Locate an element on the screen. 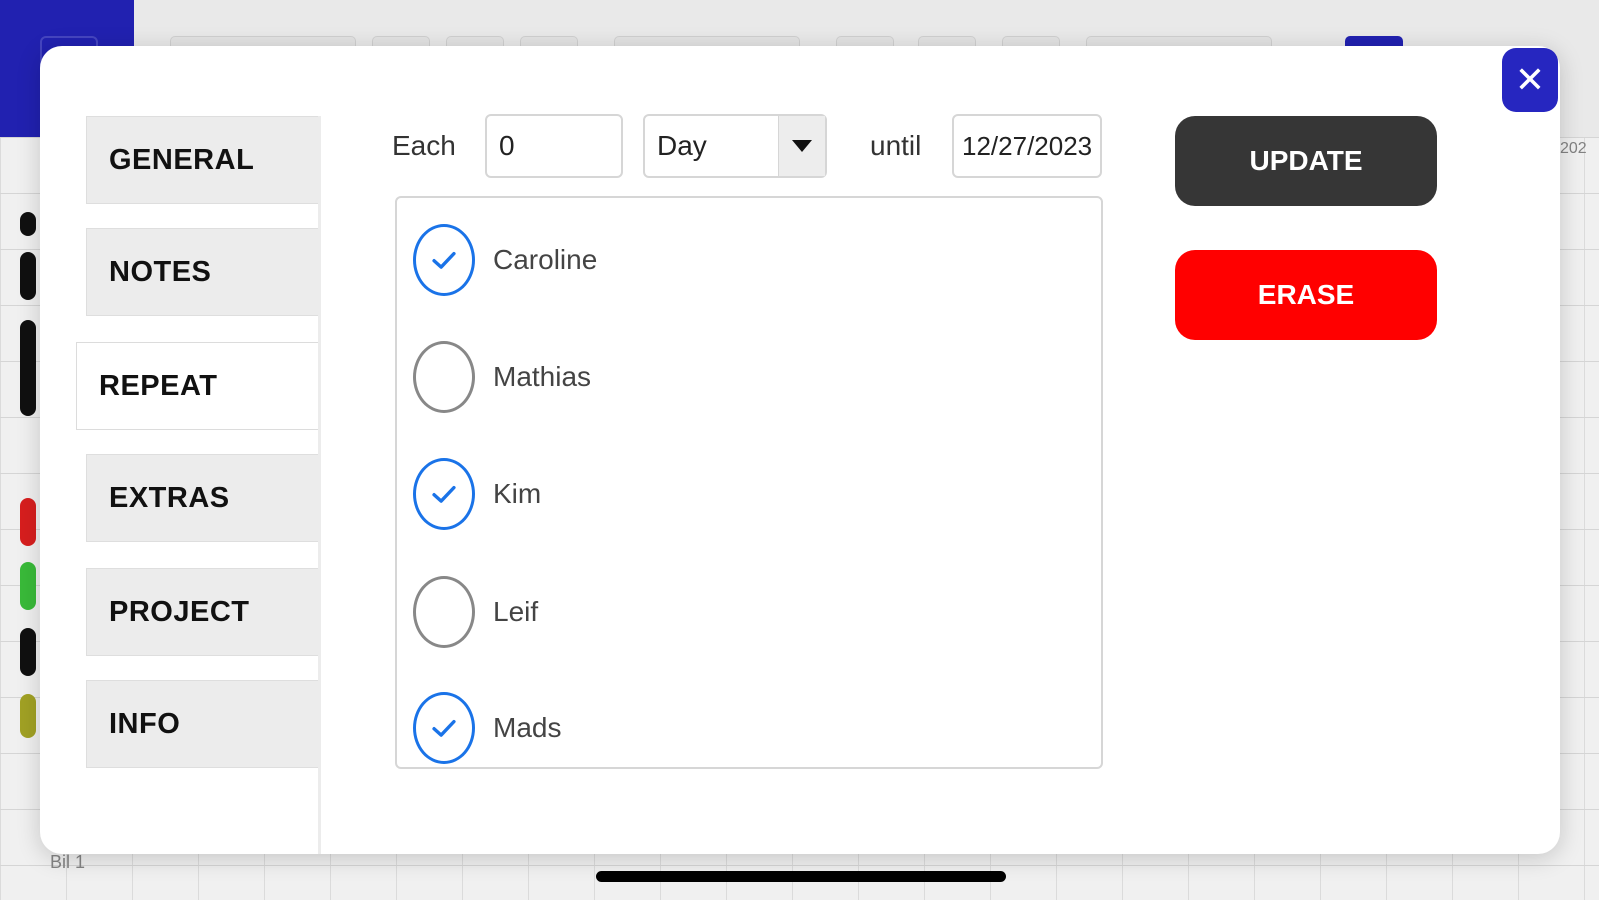 The image size is (1599, 900). tab-extras: EXTRAS is located at coordinates (202, 498).